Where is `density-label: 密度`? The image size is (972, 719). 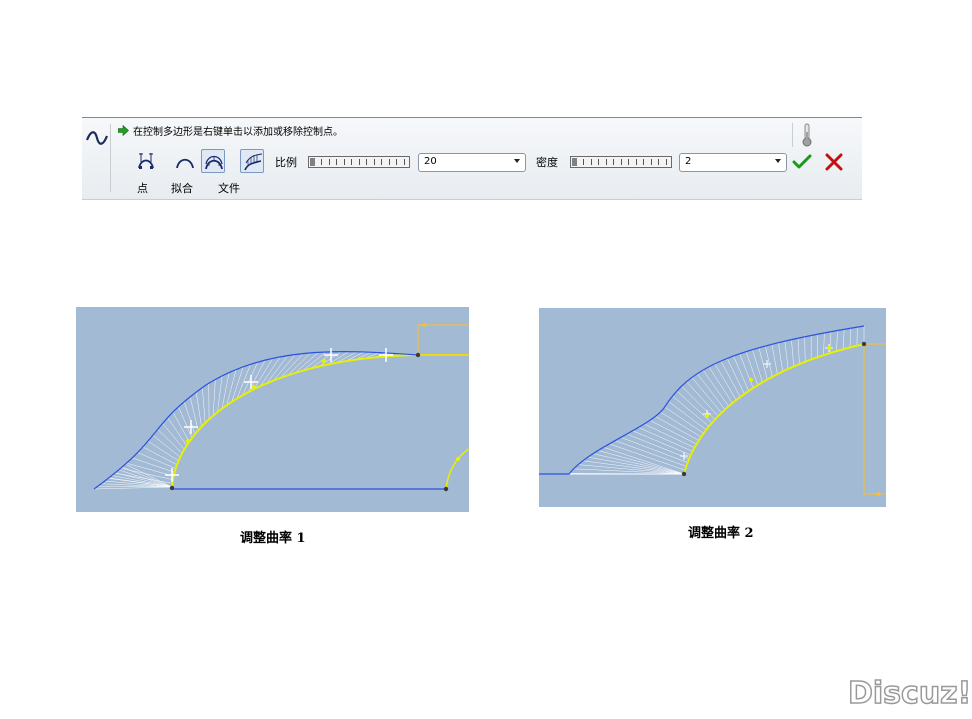 density-label: 密度 is located at coordinates (547, 162).